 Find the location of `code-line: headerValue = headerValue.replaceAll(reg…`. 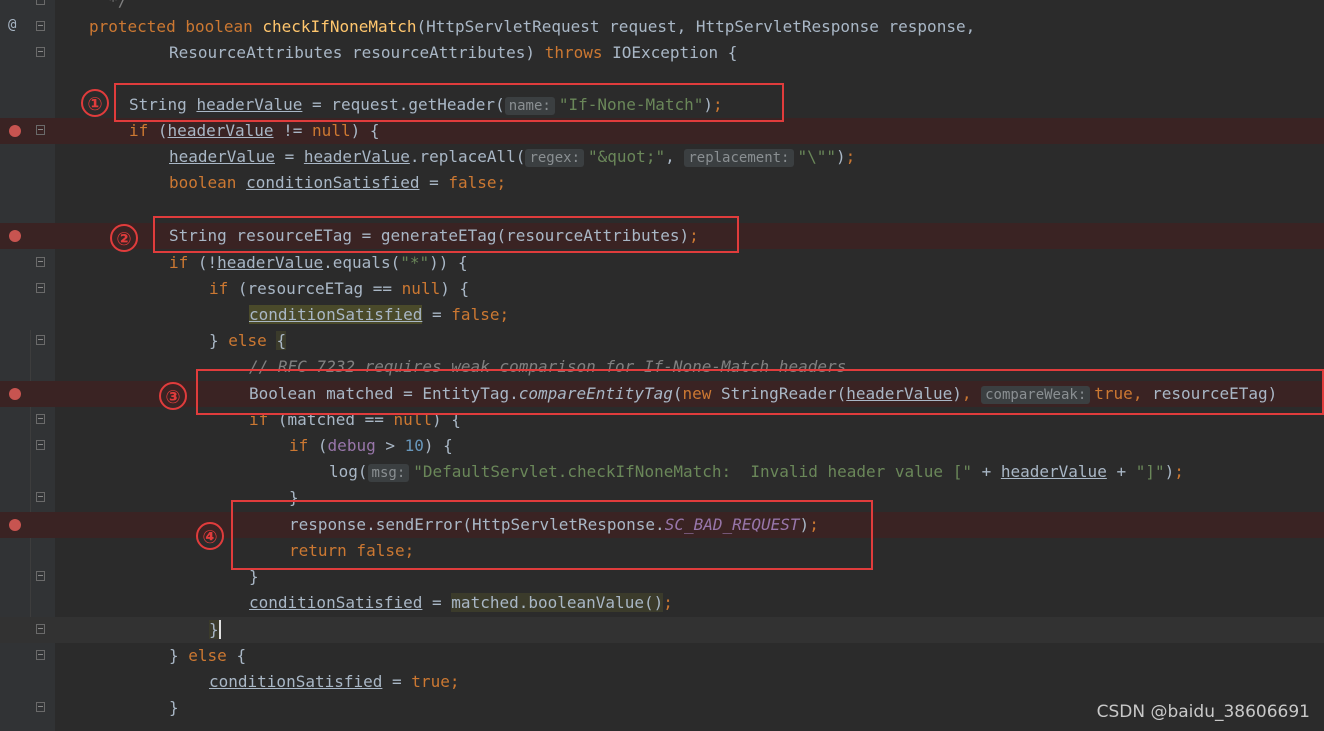

code-line: headerValue = headerValue.replaceAll(reg… is located at coordinates (662, 157).